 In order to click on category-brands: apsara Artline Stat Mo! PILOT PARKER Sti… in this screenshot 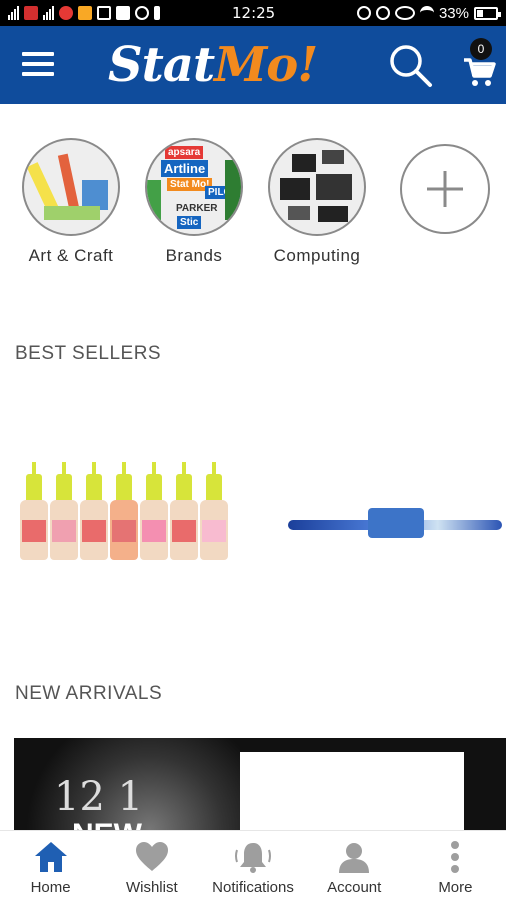, I will do `click(194, 202)`.